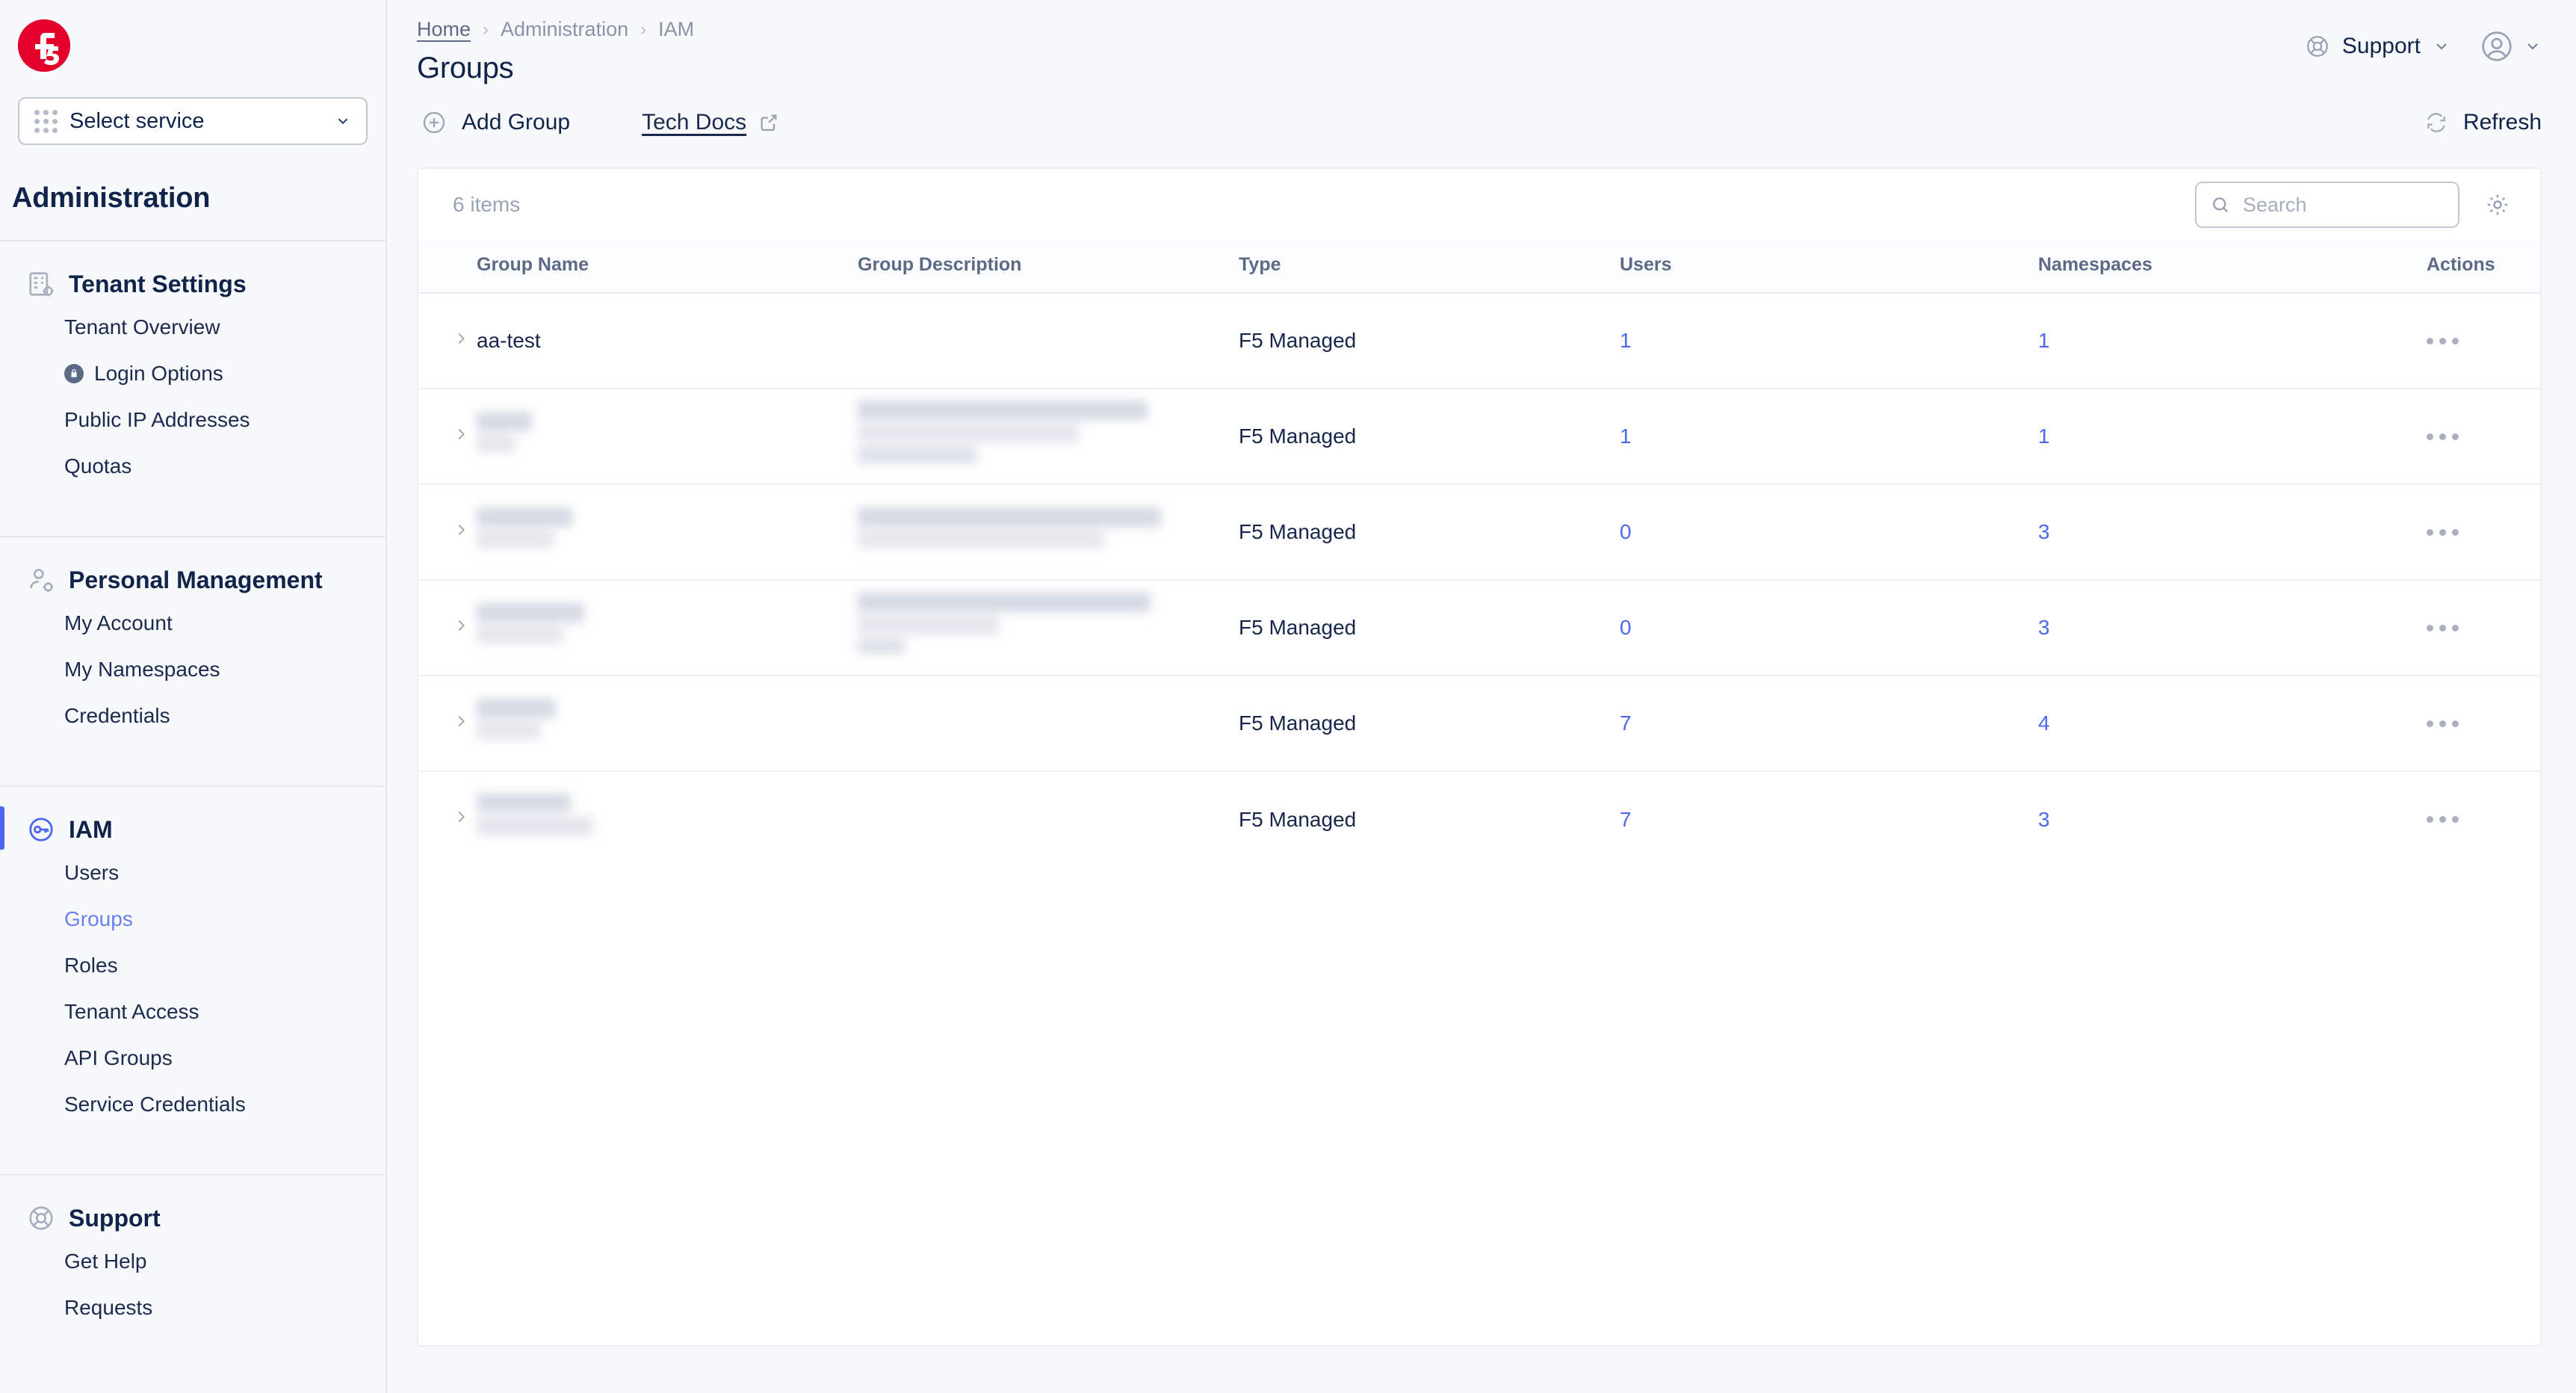 The height and width of the screenshot is (1393, 2576). I want to click on service-select-dropdown: Select service, so click(193, 121).